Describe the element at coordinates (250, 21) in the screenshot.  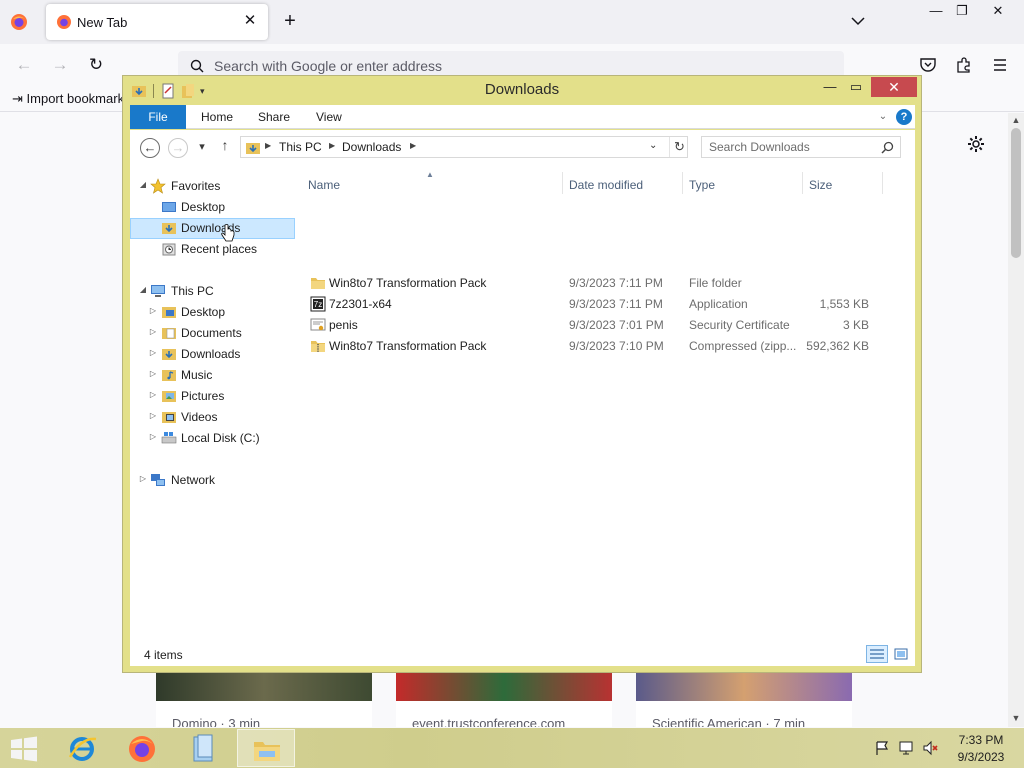
I see `close-tab-icon: ✕` at that location.